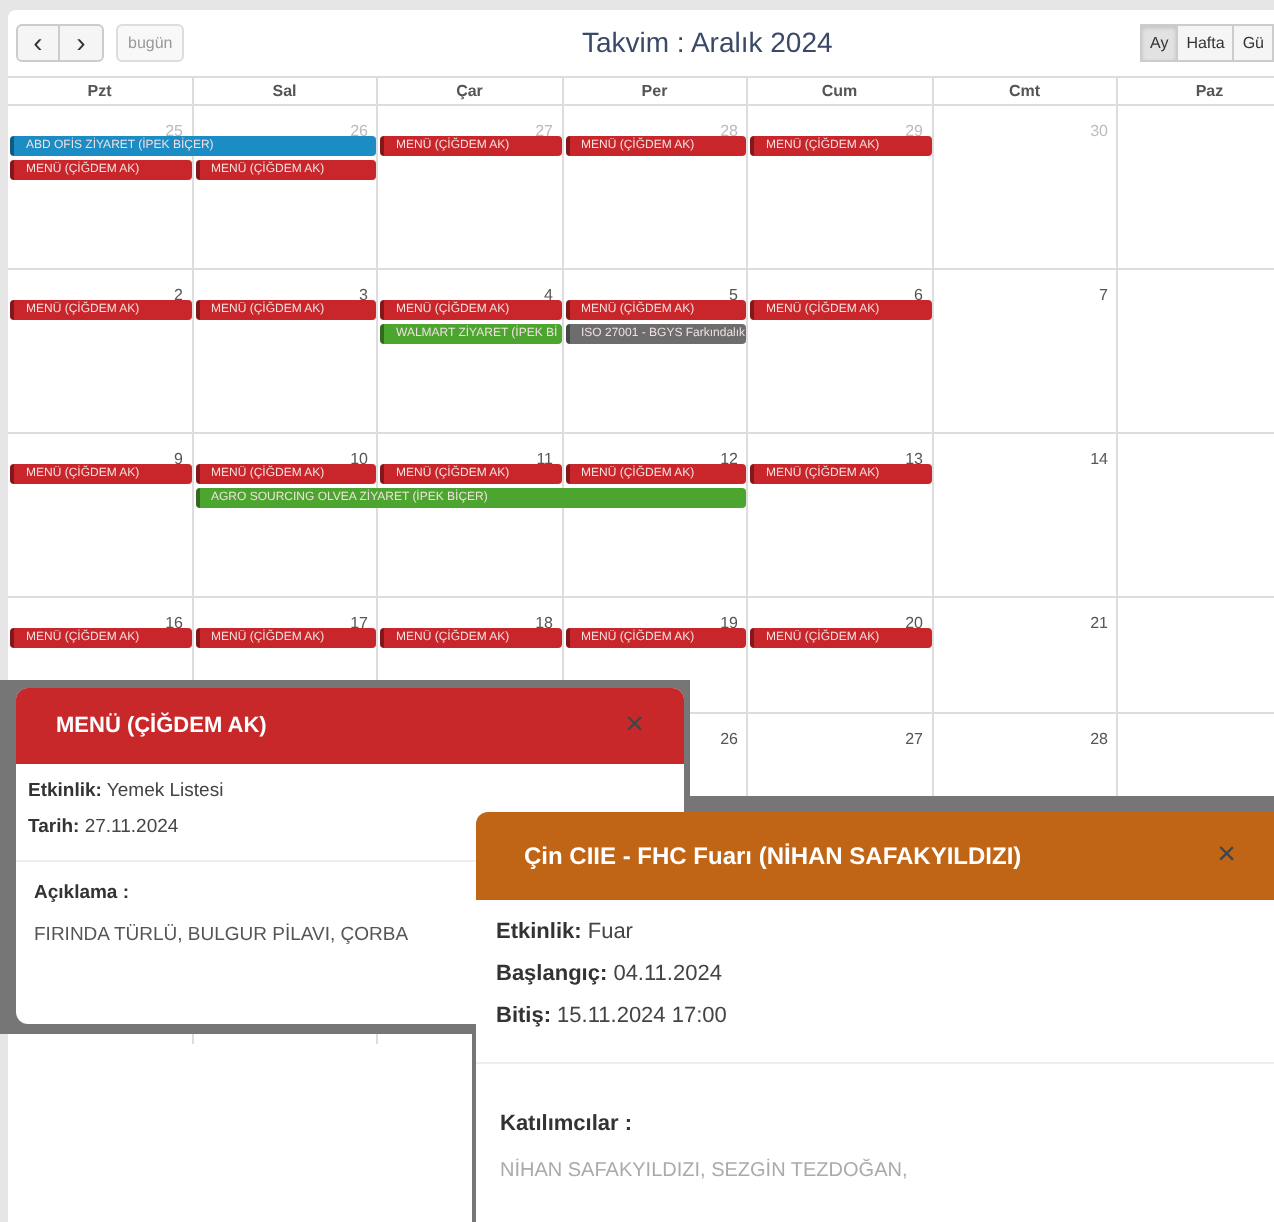 Image resolution: width=1274 pixels, height=1222 pixels. Describe the element at coordinates (83, 893) in the screenshot. I see `section-heading: Açıklama :` at that location.